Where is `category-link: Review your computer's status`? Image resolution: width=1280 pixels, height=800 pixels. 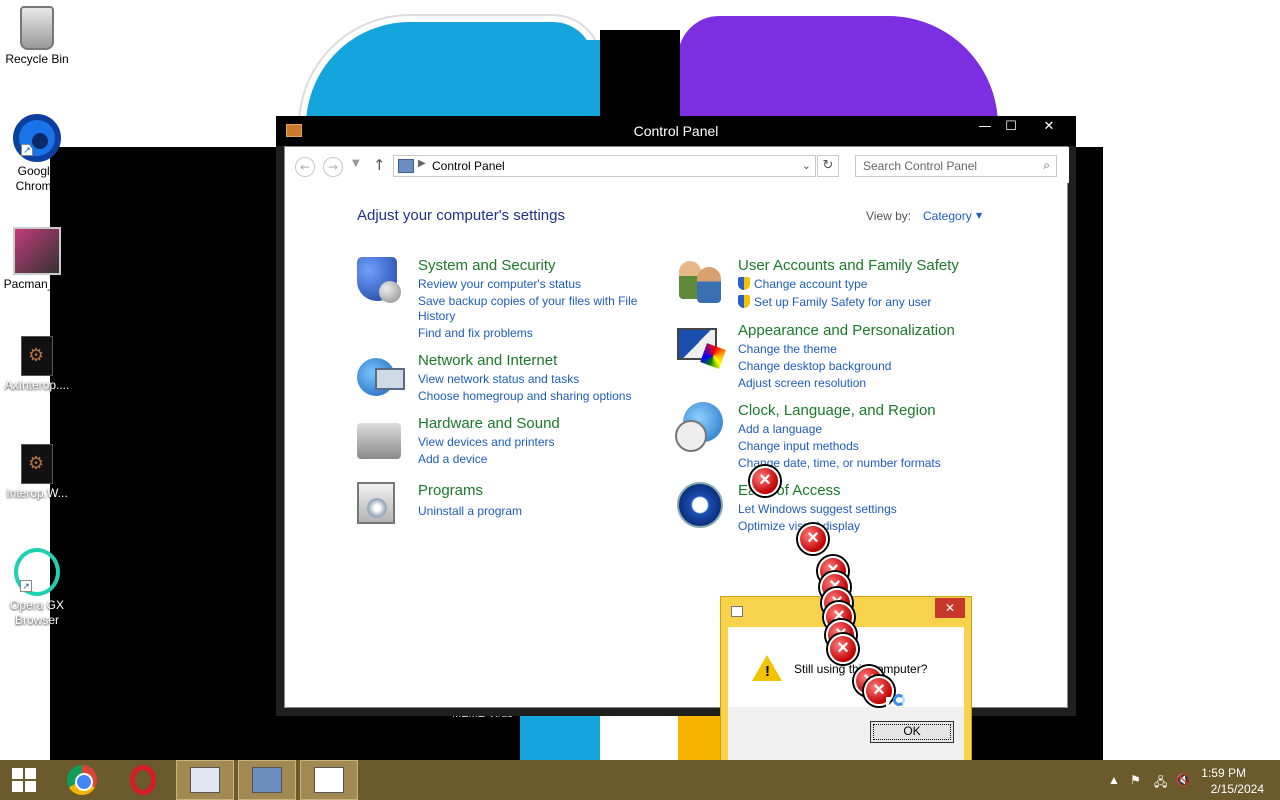 category-link: Review your computer's status is located at coordinates (499, 284).